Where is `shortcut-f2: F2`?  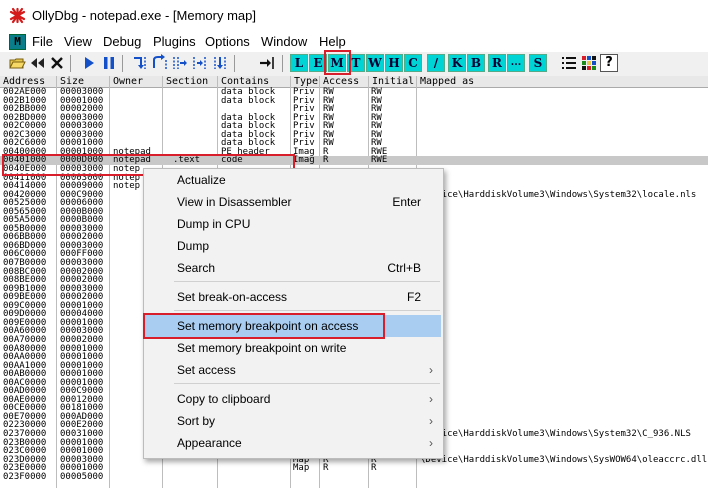 shortcut-f2: F2 is located at coordinates (413, 297).